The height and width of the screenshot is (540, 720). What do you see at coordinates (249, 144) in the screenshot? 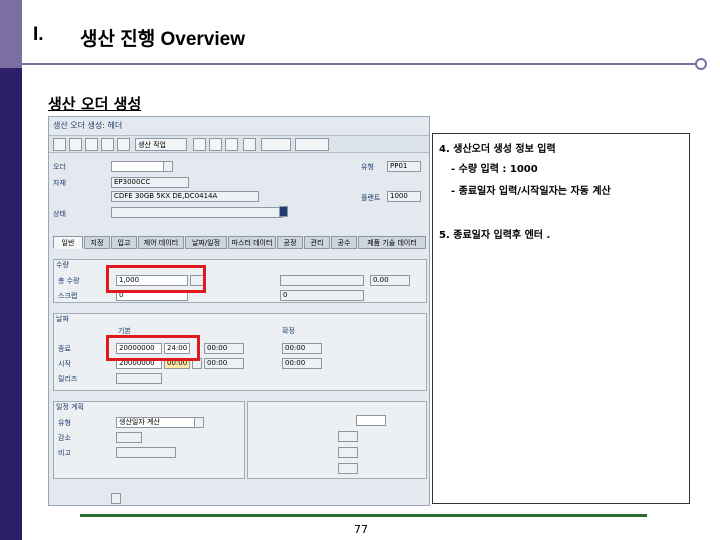
I see `settings-icon` at bounding box center [249, 144].